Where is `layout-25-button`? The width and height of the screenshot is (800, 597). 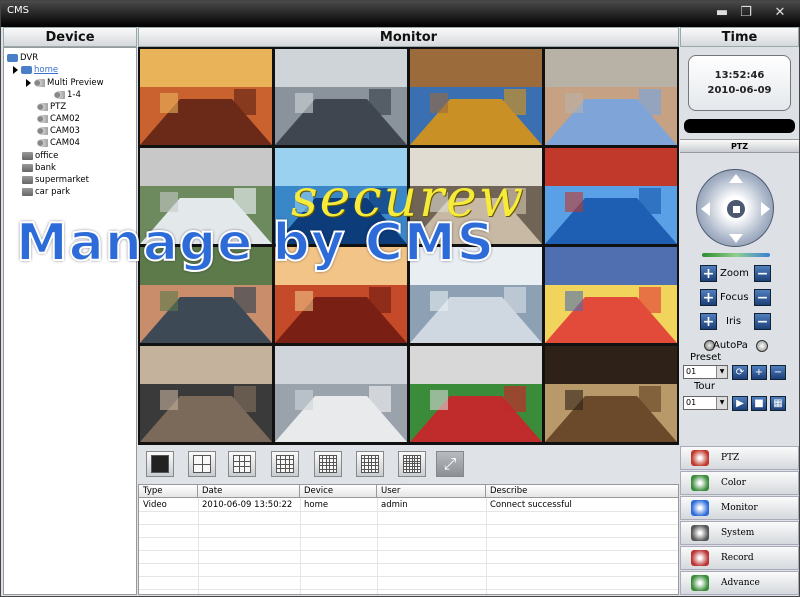
layout-25-button is located at coordinates (370, 464).